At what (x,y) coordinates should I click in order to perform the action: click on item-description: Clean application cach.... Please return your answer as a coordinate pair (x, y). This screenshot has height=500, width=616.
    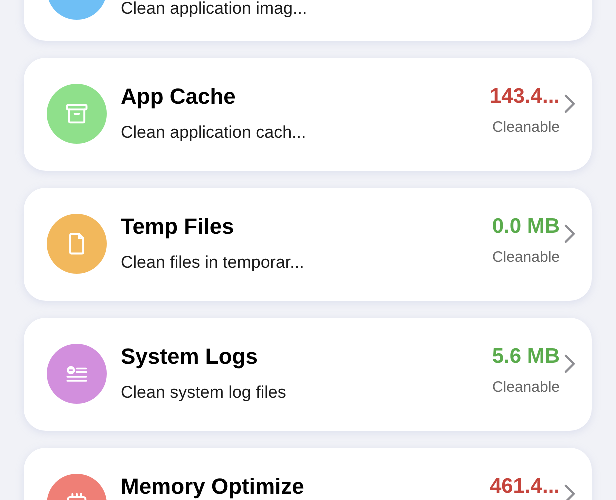
    Looking at the image, I should click on (214, 133).